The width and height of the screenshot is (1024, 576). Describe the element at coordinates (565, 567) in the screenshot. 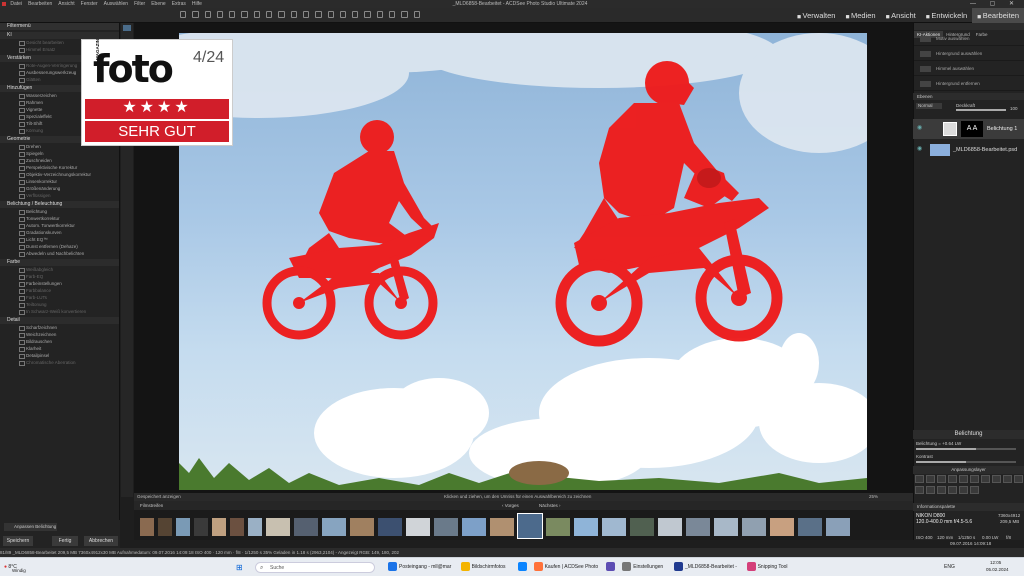

I see `taskbar-app: Kaufen | ACDSee Photo` at that location.